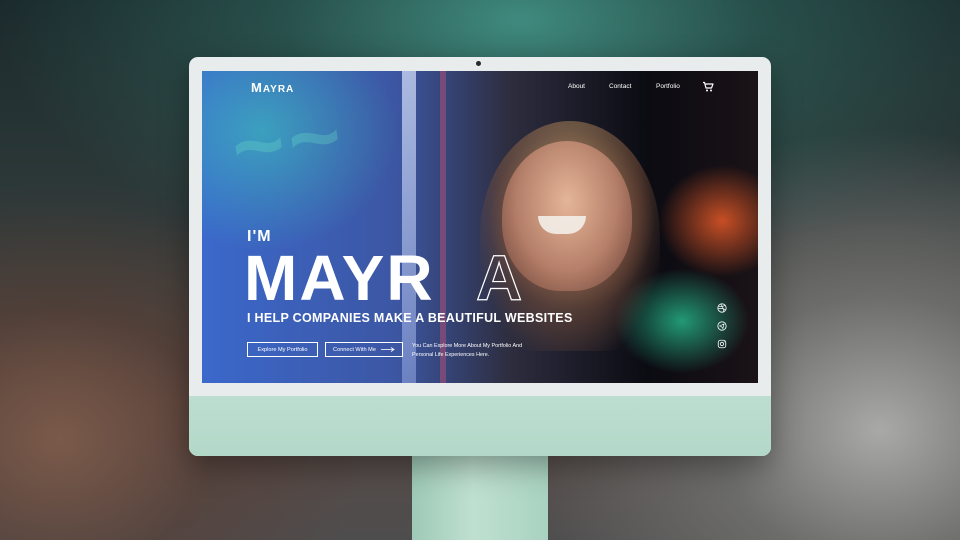  Describe the element at coordinates (451, 355) in the screenshot. I see `hero-description-line2: Personal Life Experiences Here.` at that location.